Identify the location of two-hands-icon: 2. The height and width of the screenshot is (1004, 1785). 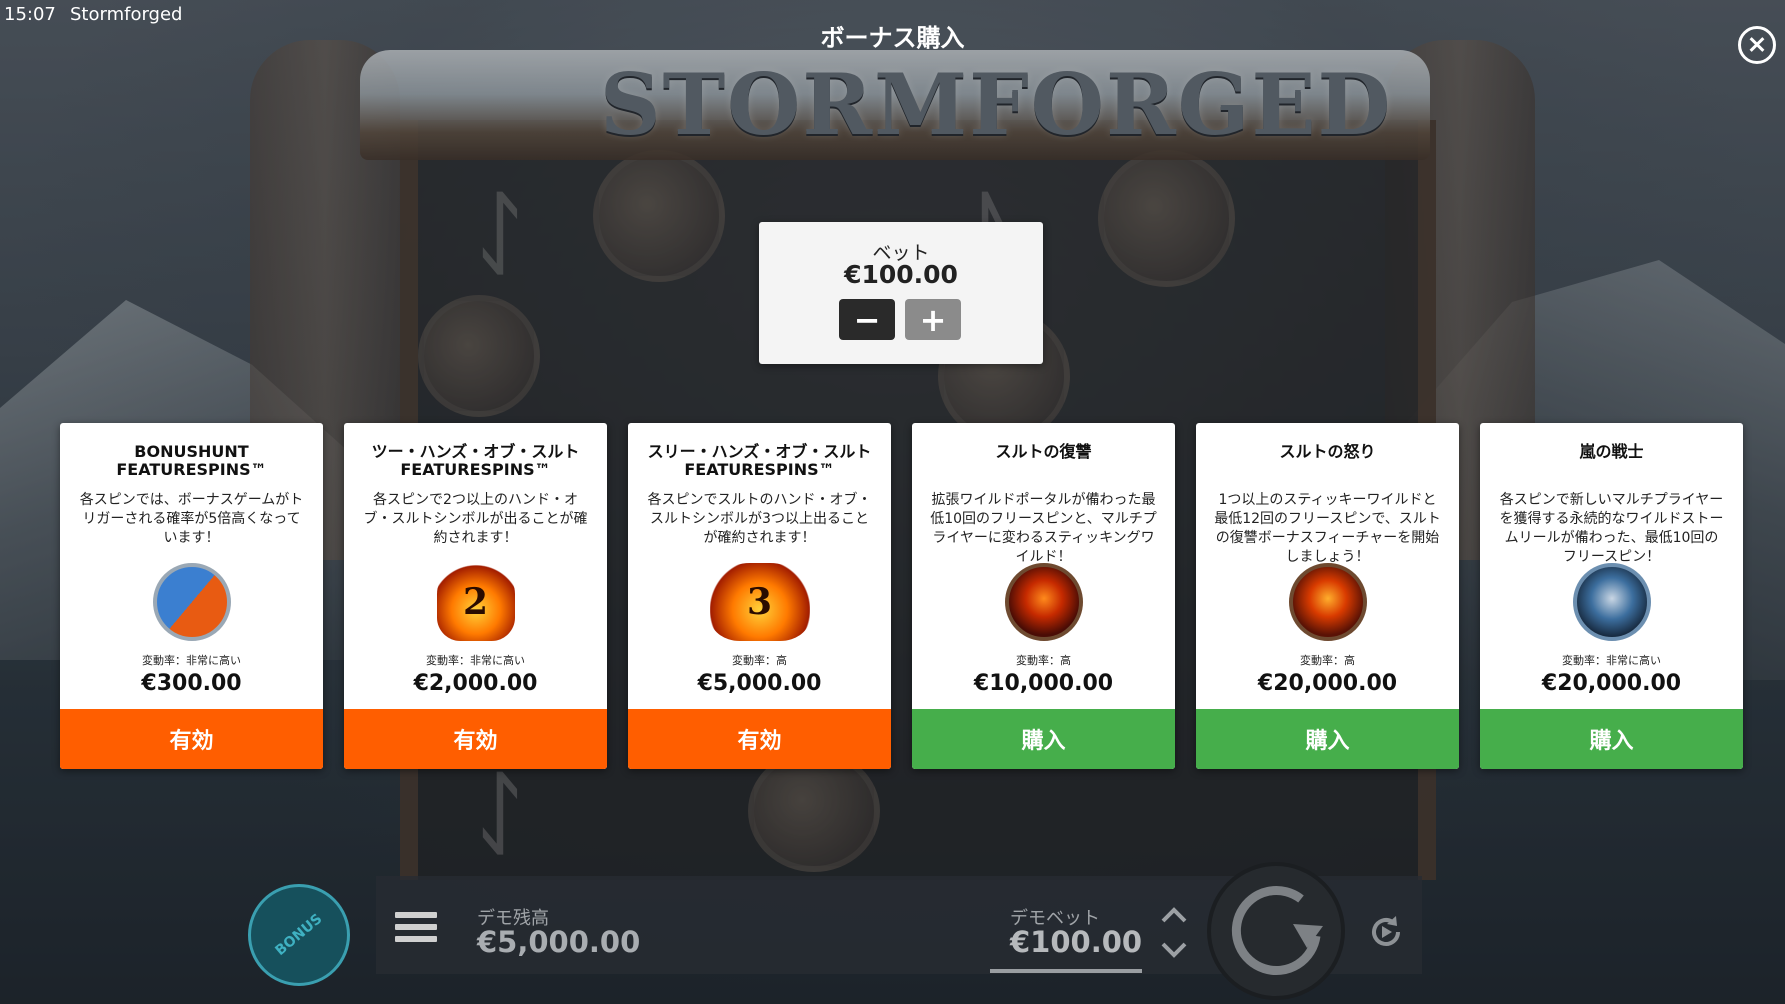
(475, 602).